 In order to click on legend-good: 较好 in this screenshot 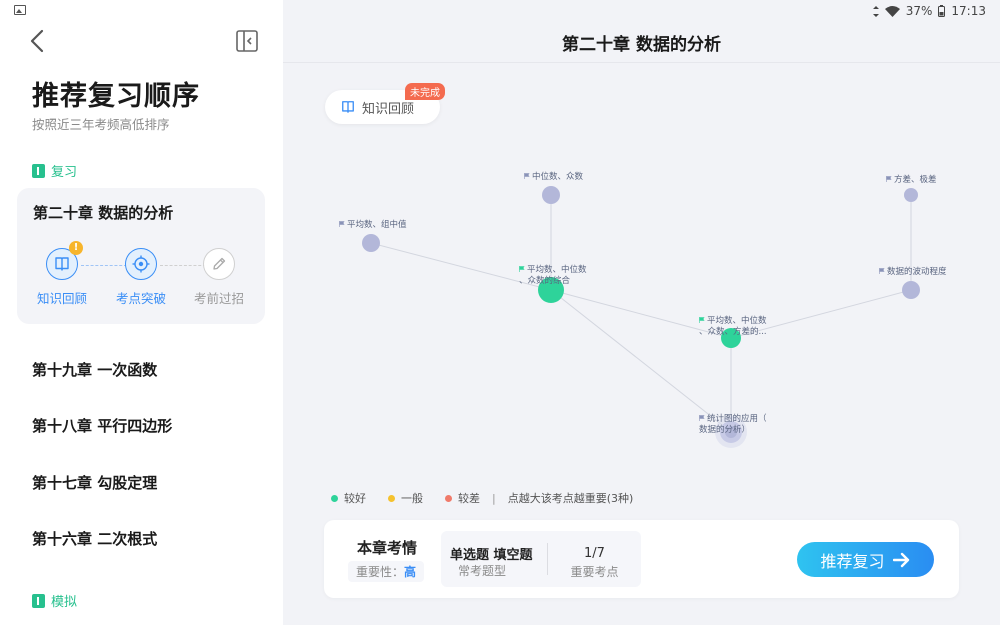, I will do `click(355, 498)`.